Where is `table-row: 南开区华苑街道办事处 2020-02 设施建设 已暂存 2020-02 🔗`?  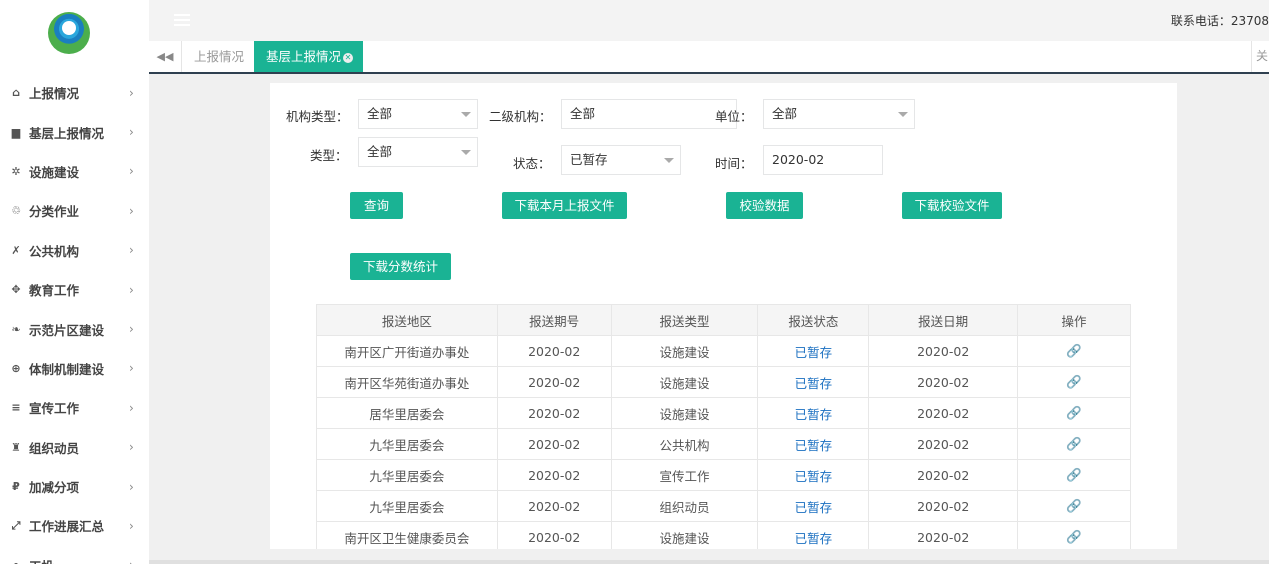 table-row: 南开区华苑街道办事处 2020-02 设施建设 已暂存 2020-02 🔗 is located at coordinates (723, 382).